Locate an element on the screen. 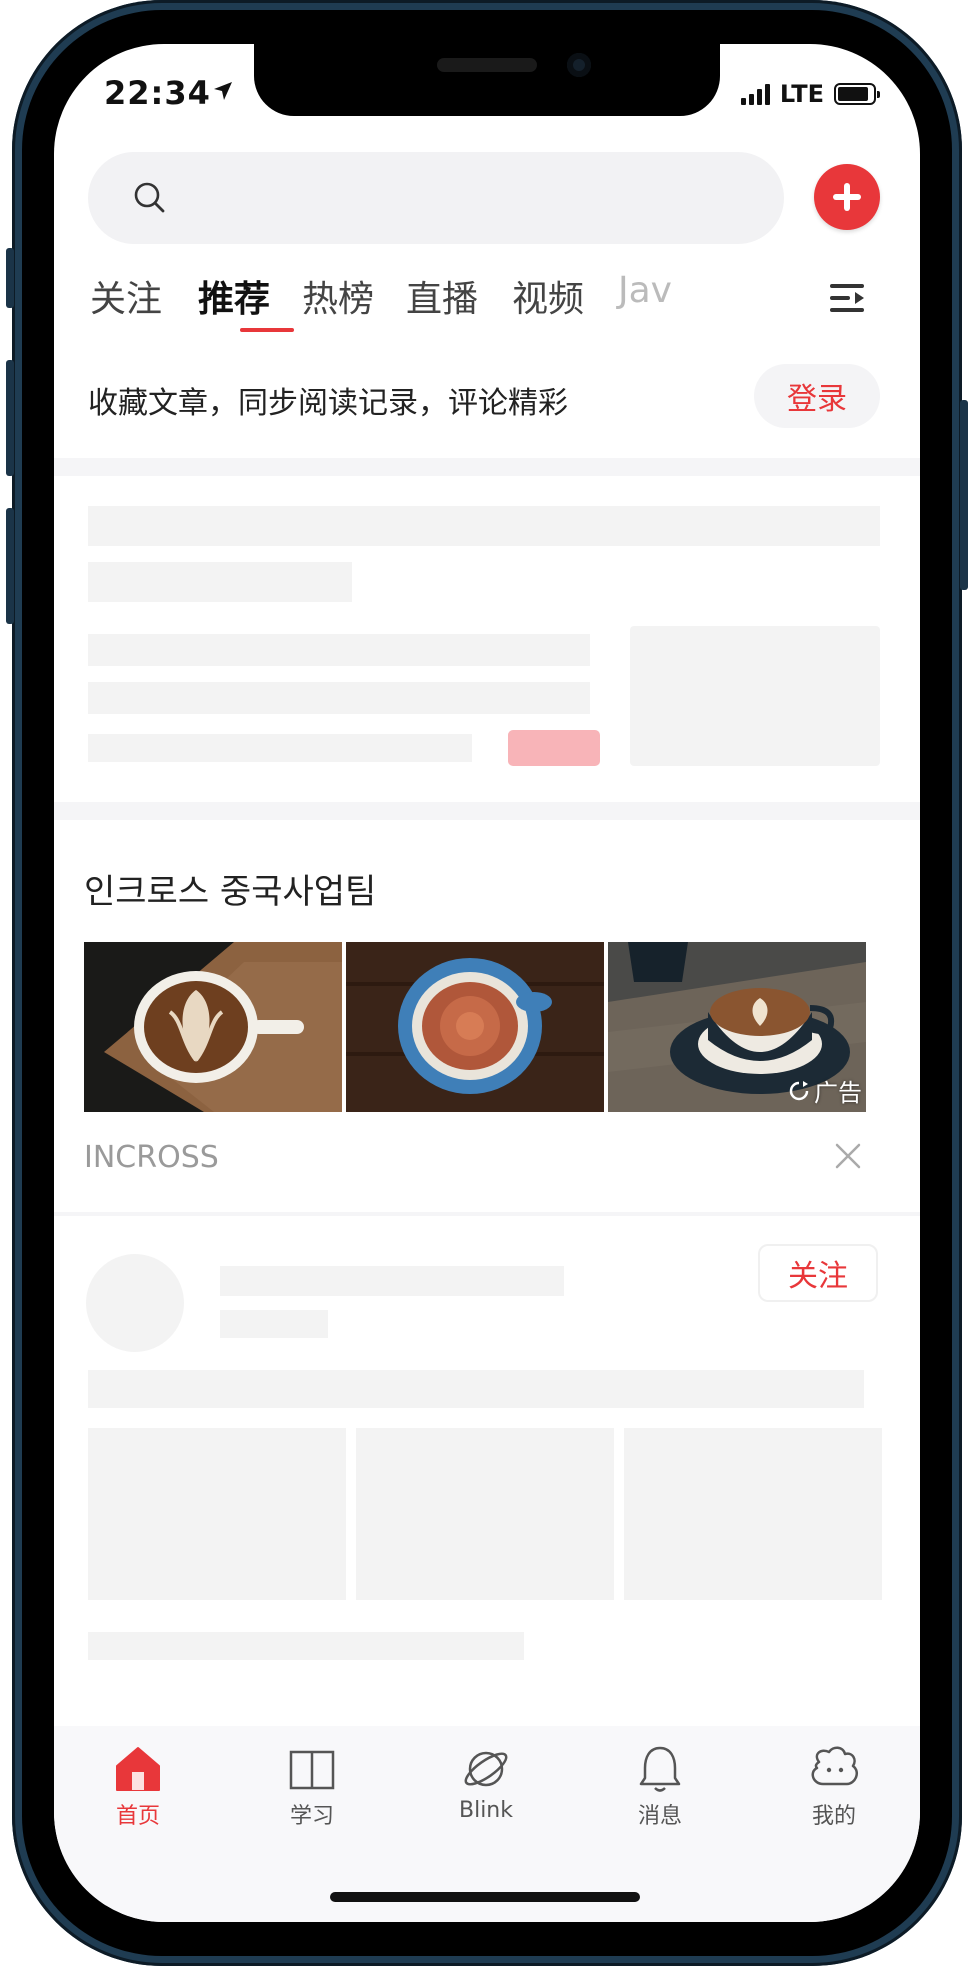 The image size is (974, 1968). nav-profile: 我的 is located at coordinates (834, 1787).